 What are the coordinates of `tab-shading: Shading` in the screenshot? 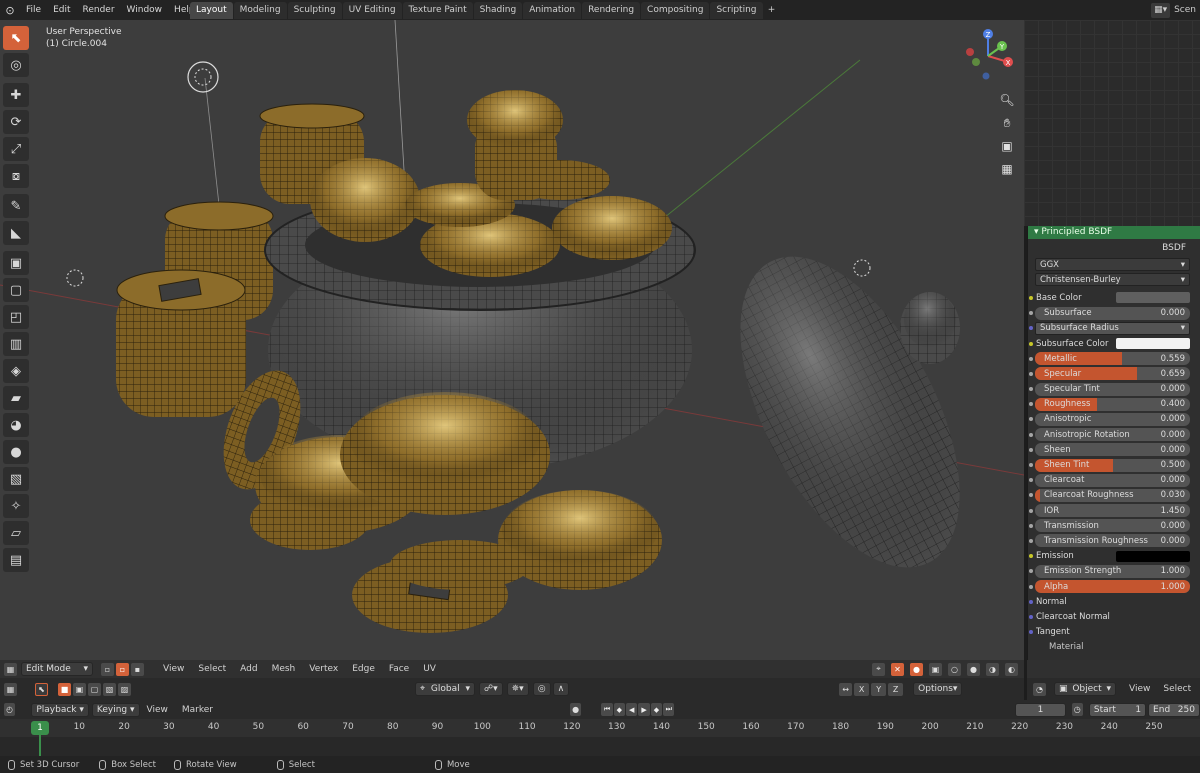 It's located at (498, 10).